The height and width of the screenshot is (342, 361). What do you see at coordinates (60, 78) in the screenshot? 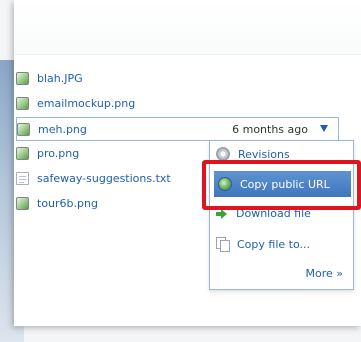
I see `file-name: blah.JPG` at bounding box center [60, 78].